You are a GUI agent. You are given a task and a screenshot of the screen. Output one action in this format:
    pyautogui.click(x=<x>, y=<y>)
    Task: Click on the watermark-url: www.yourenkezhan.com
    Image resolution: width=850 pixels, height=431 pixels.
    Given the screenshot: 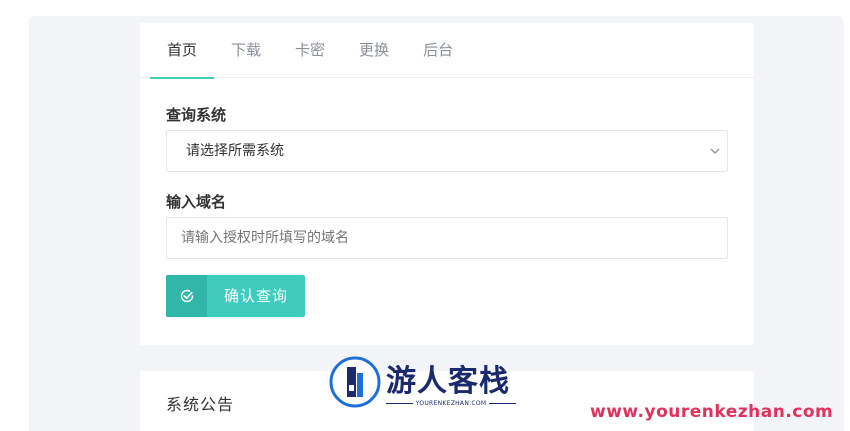 What is the action you would take?
    pyautogui.click(x=712, y=412)
    